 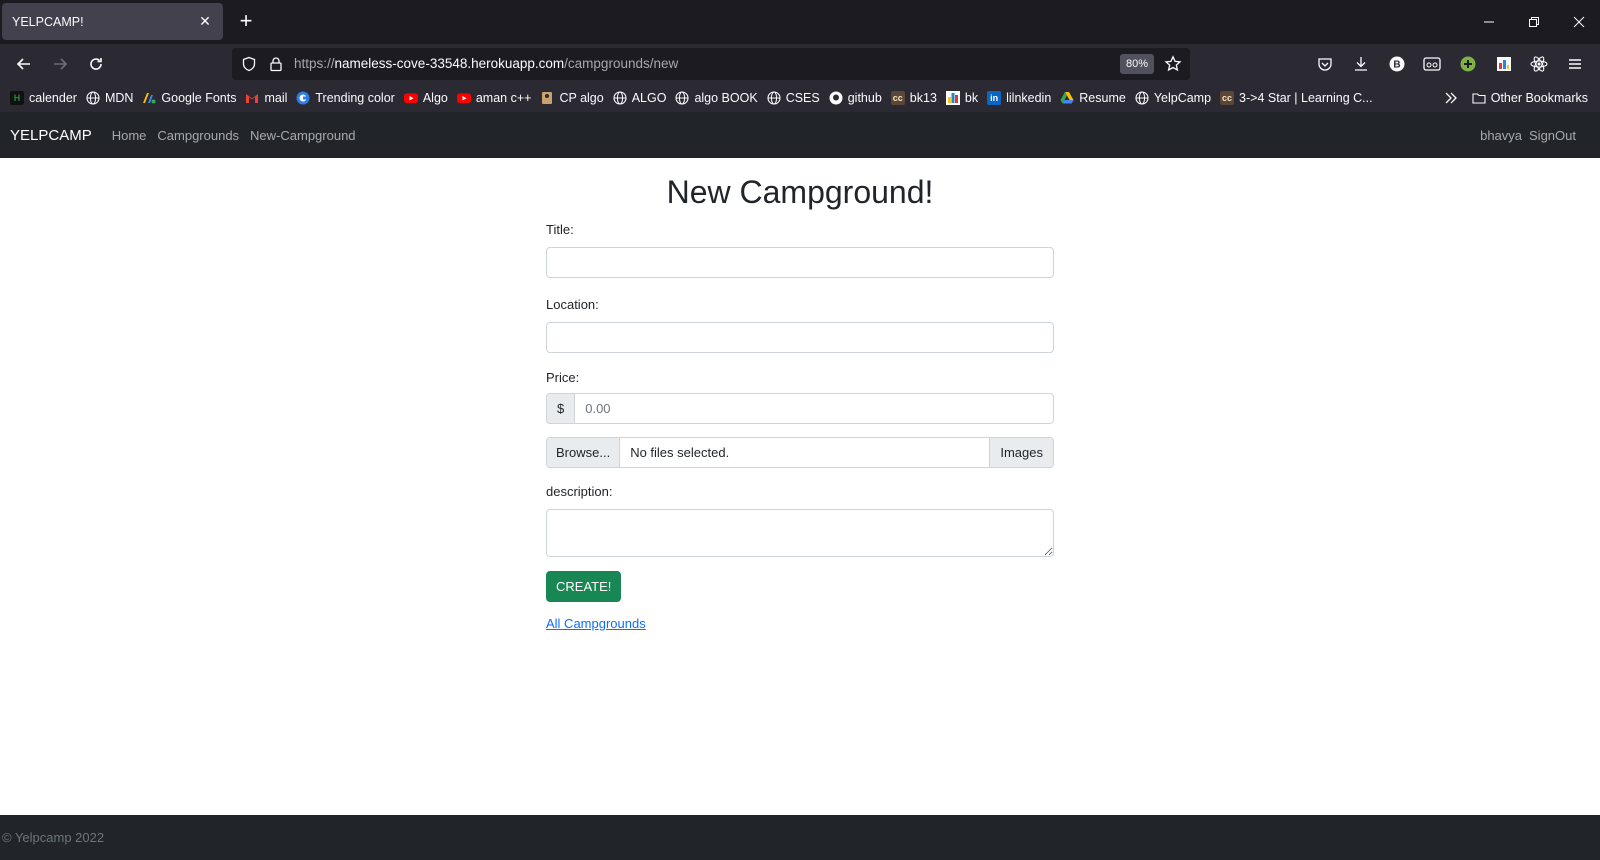 I want to click on bookmark-item: YelpCamp, so click(x=1173, y=98).